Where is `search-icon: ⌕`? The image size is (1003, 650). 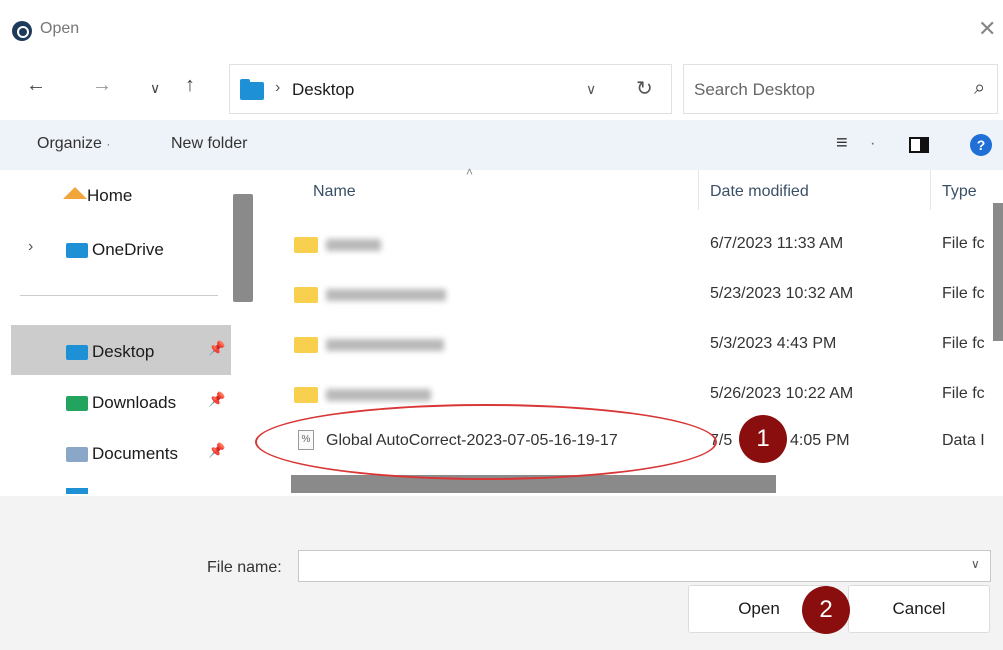 search-icon: ⌕ is located at coordinates (979, 88).